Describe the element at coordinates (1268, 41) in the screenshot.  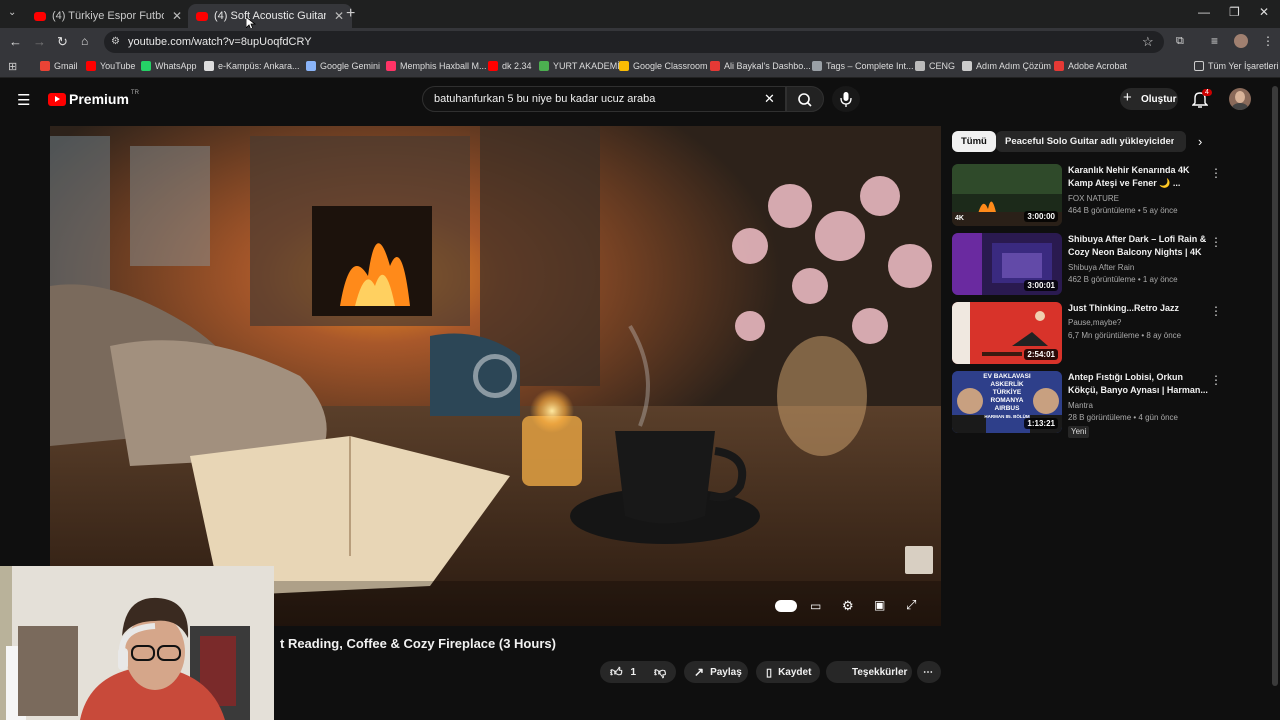
I see `browser-menu-icon: ⋮` at that location.